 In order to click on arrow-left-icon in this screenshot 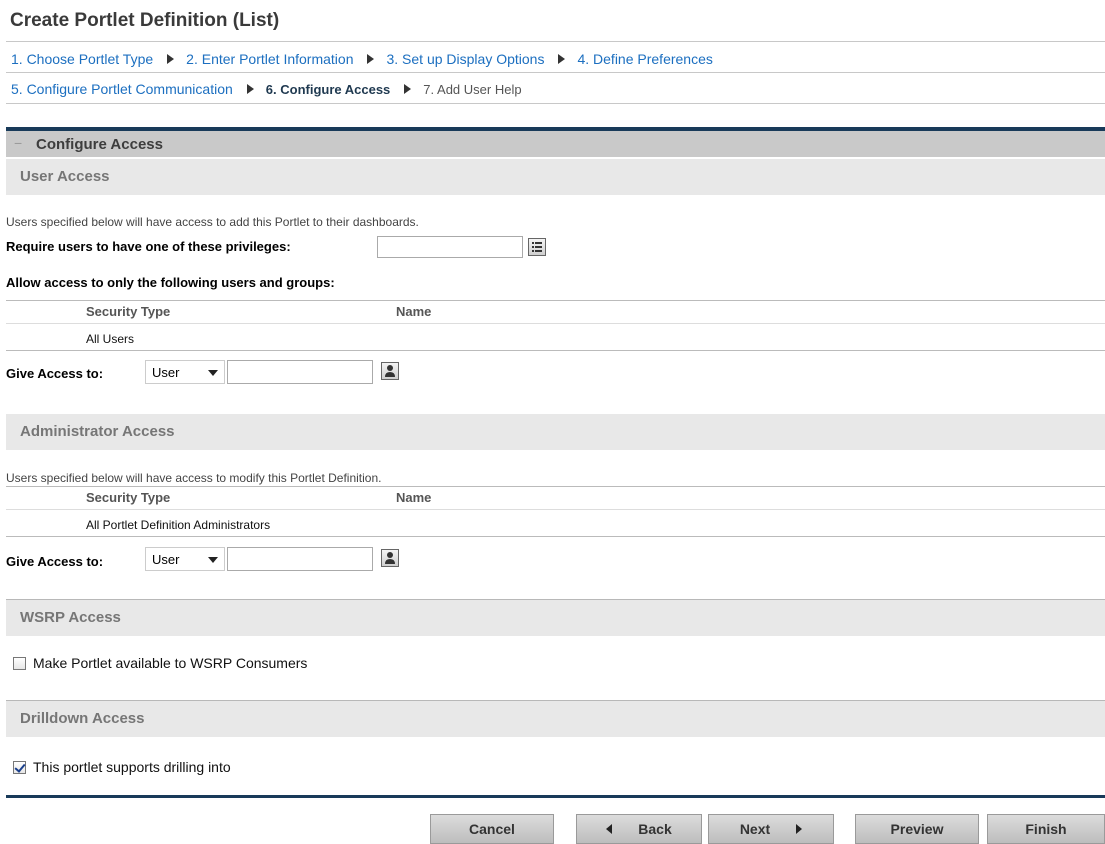, I will do `click(609, 829)`.